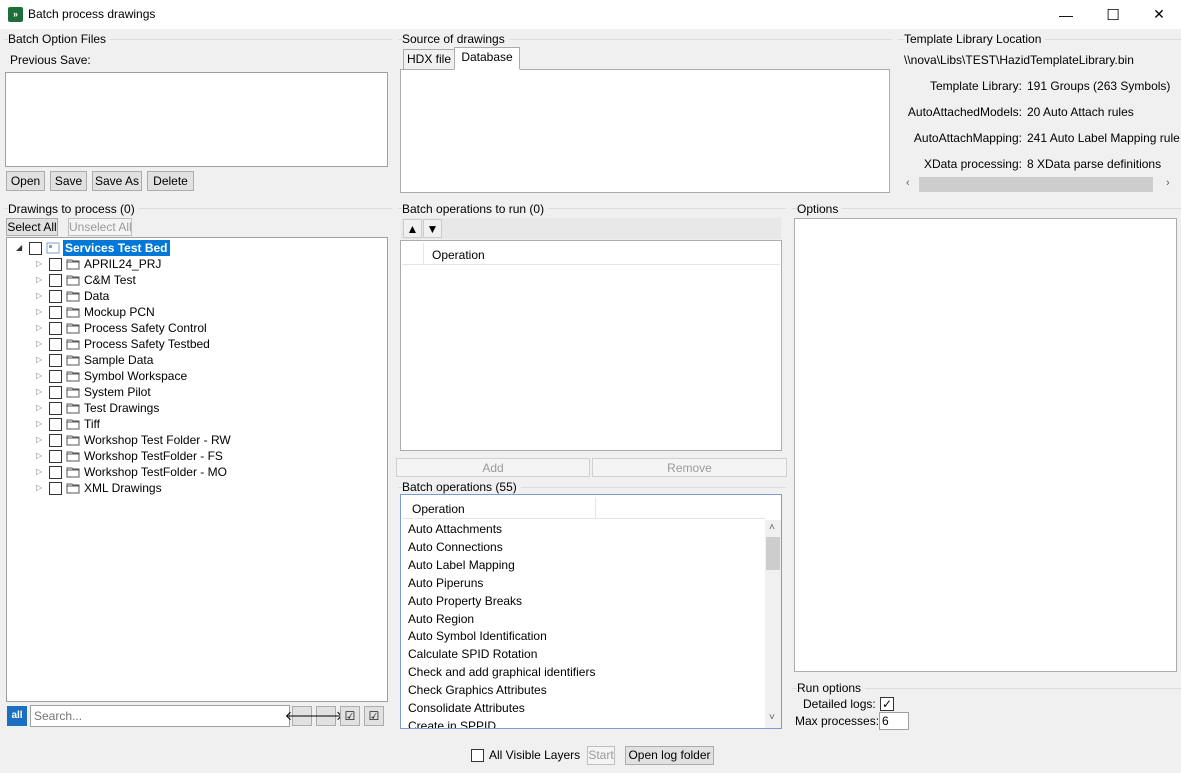 This screenshot has width=1181, height=773. Describe the element at coordinates (350, 716) in the screenshot. I see `check-down-button: ☑` at that location.